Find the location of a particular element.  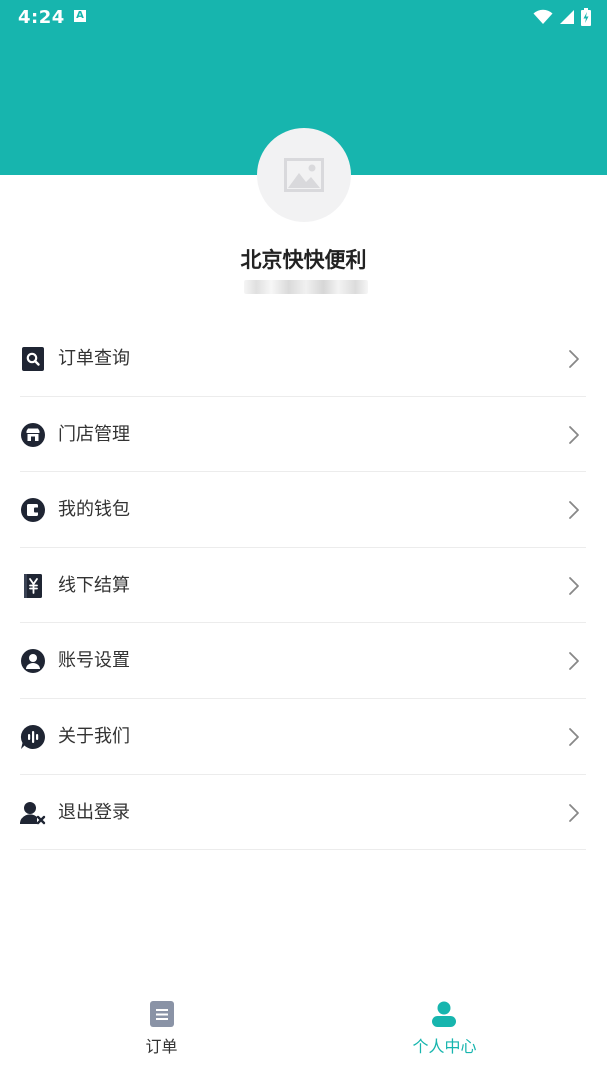

account-icon is located at coordinates (33, 661).